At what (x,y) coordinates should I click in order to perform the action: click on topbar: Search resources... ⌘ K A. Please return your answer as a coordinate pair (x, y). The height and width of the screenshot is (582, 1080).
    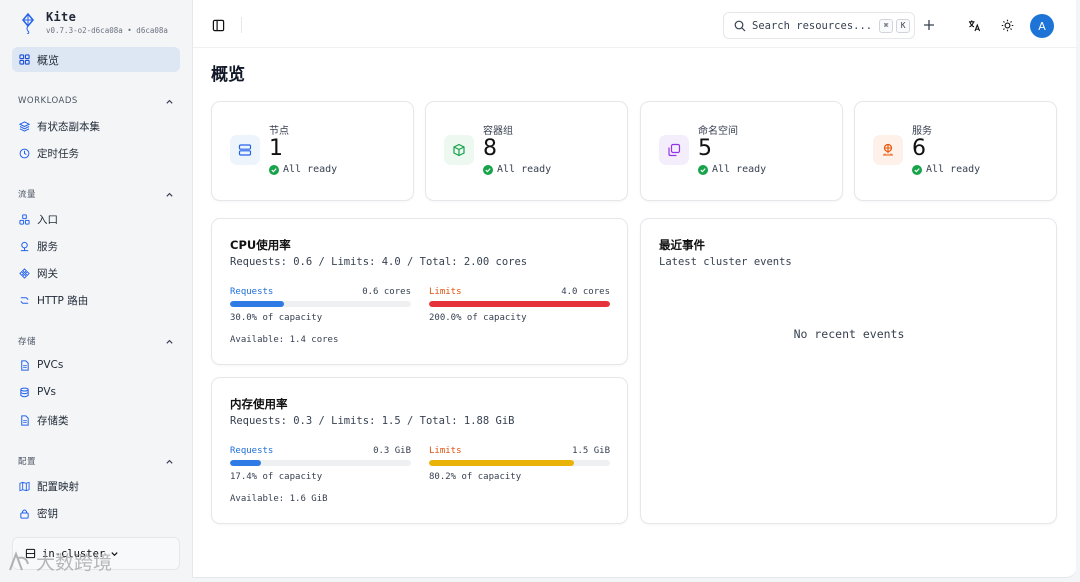
    Looking at the image, I should click on (635, 24).